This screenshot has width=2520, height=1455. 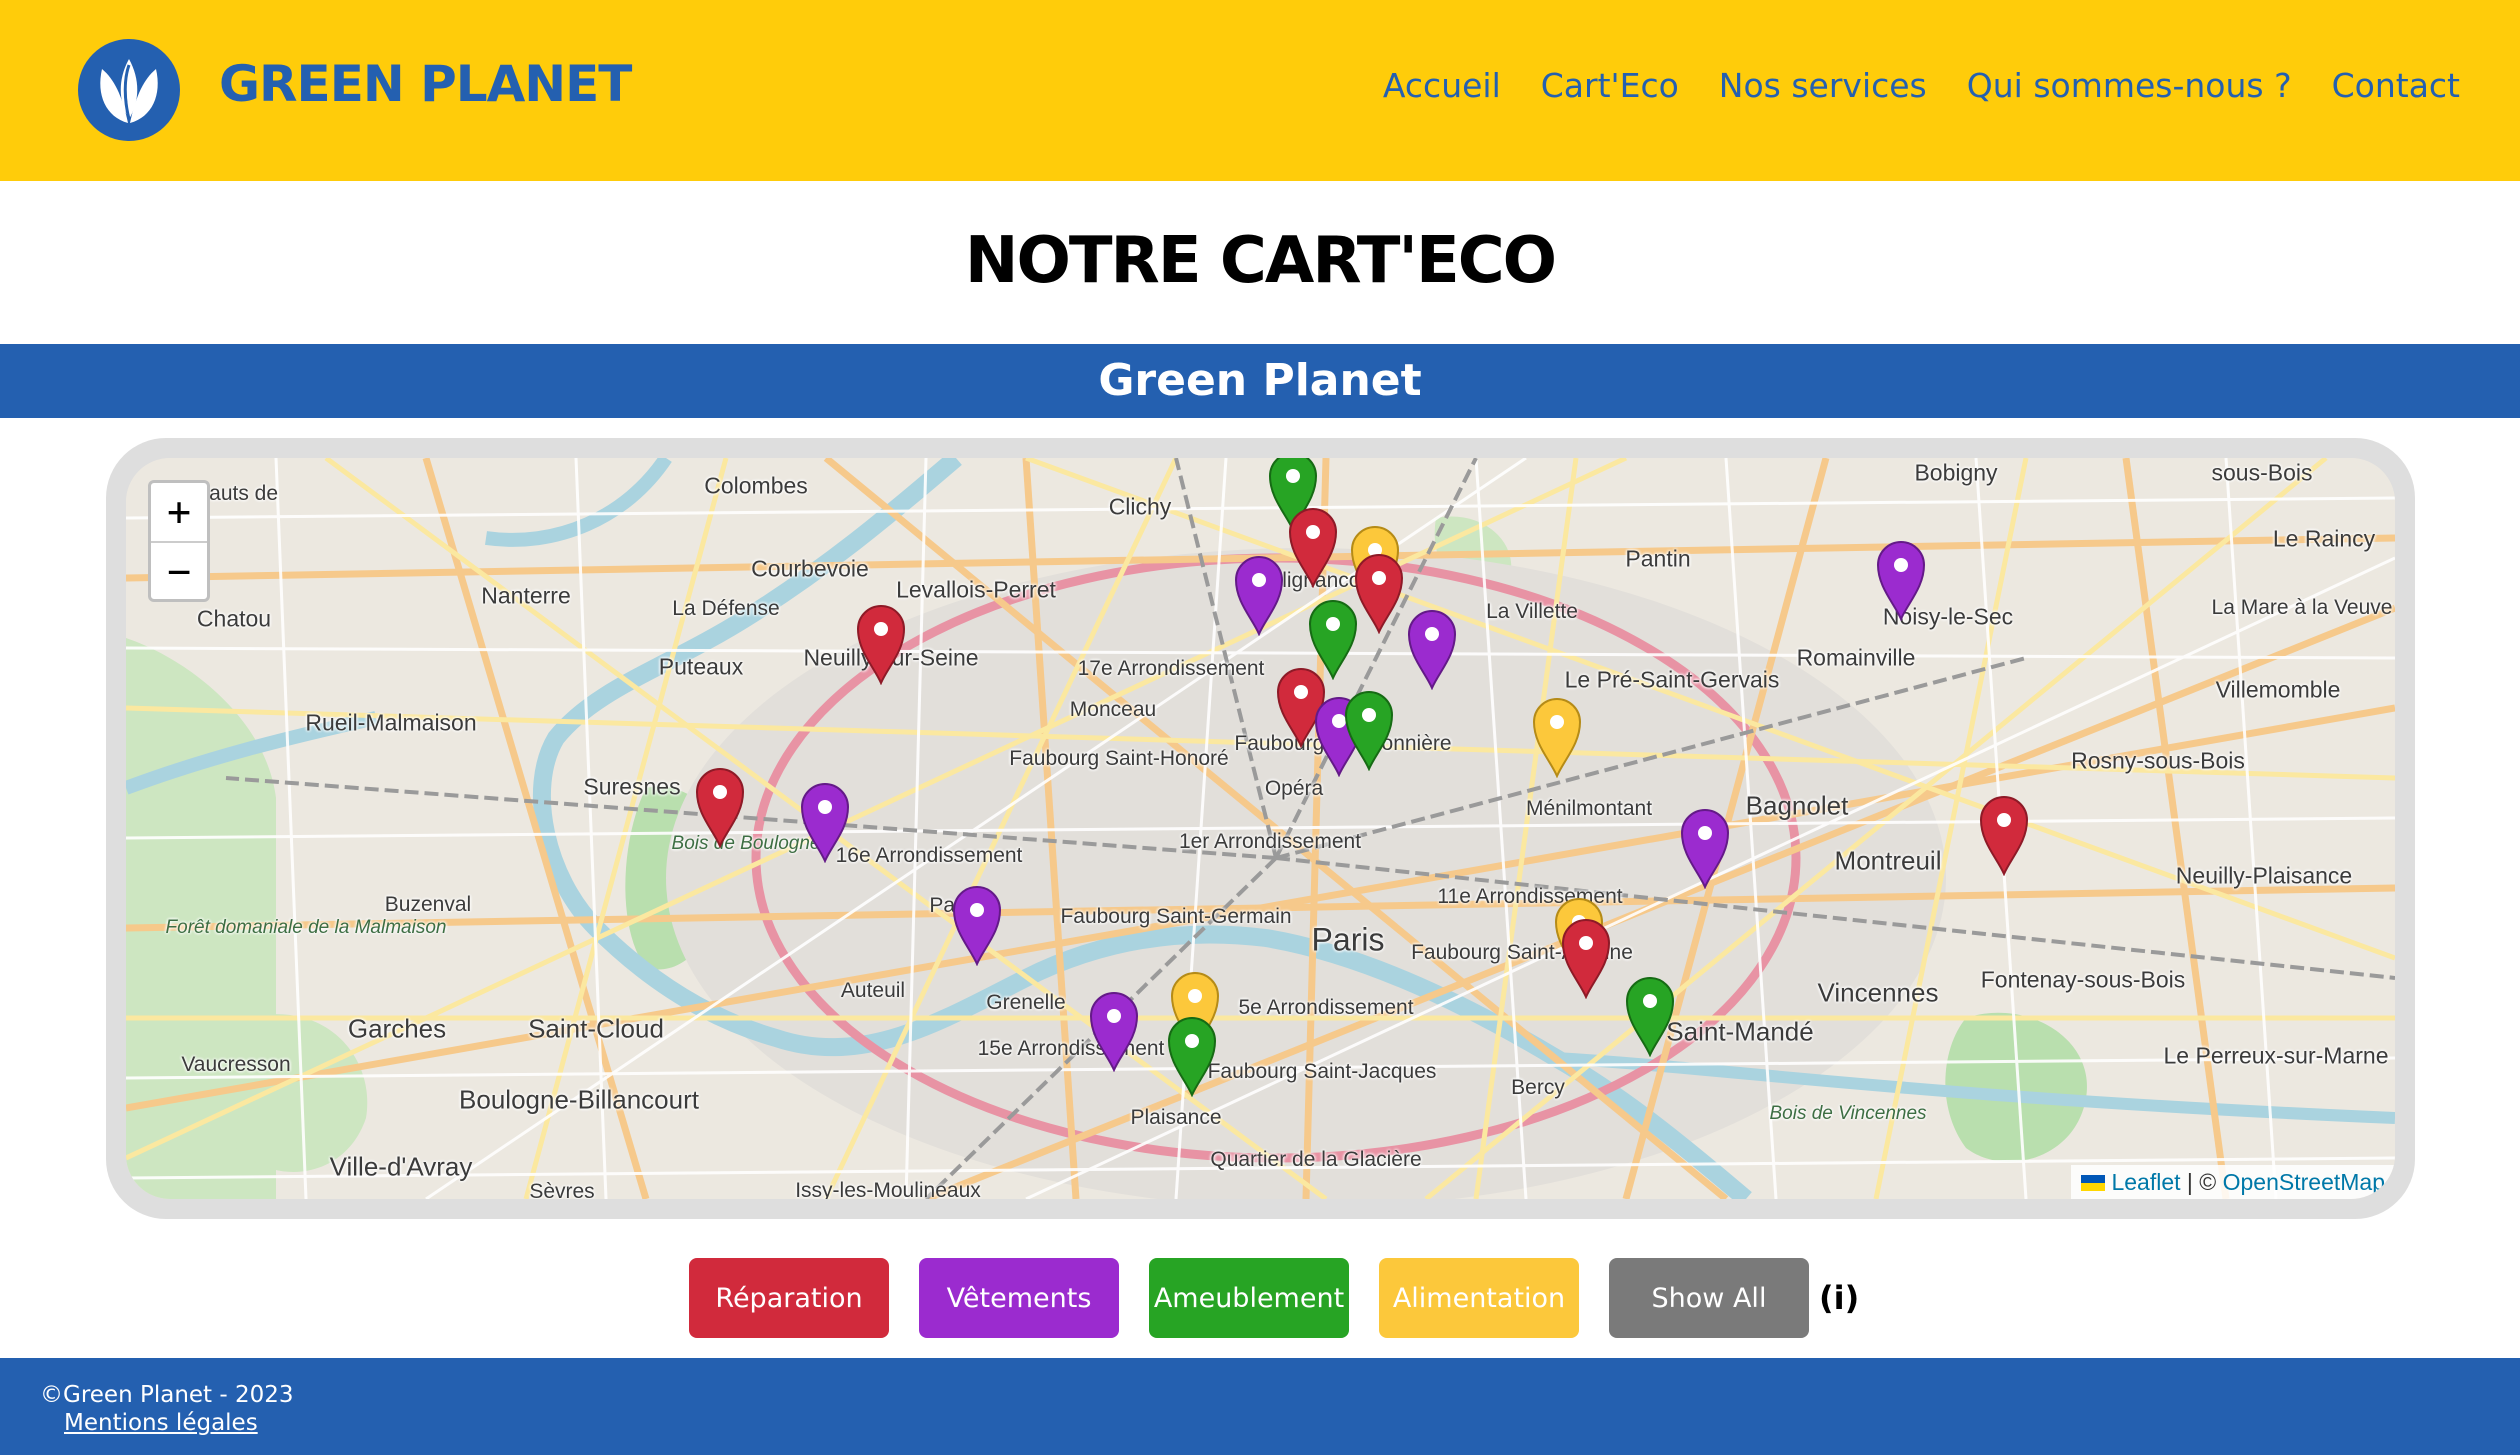 I want to click on map-label: Faubourg Saint-Jacques, so click(x=1322, y=1071).